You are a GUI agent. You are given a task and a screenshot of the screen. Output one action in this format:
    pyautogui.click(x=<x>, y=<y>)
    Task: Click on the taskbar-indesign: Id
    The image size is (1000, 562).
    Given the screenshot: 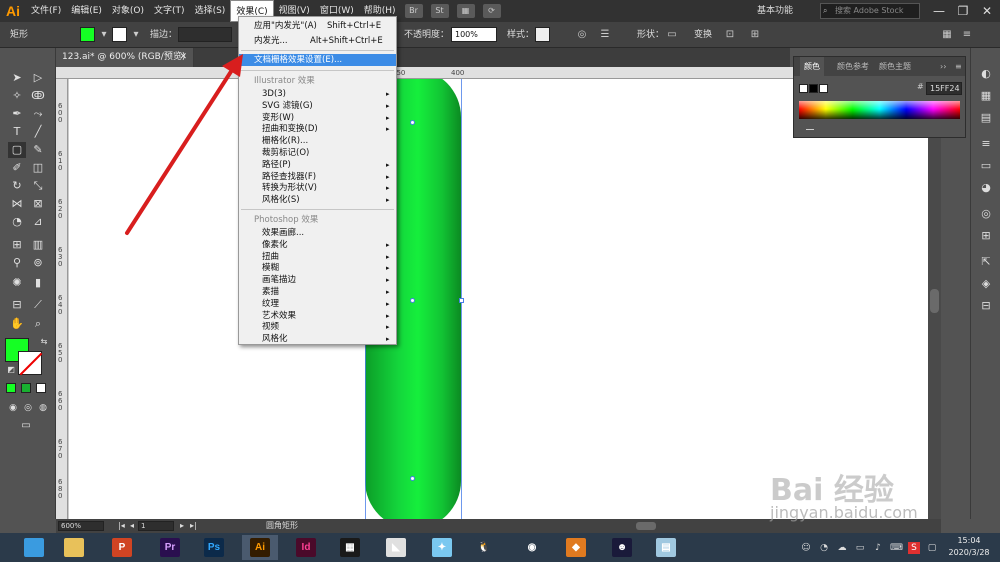 What is the action you would take?
    pyautogui.click(x=306, y=547)
    